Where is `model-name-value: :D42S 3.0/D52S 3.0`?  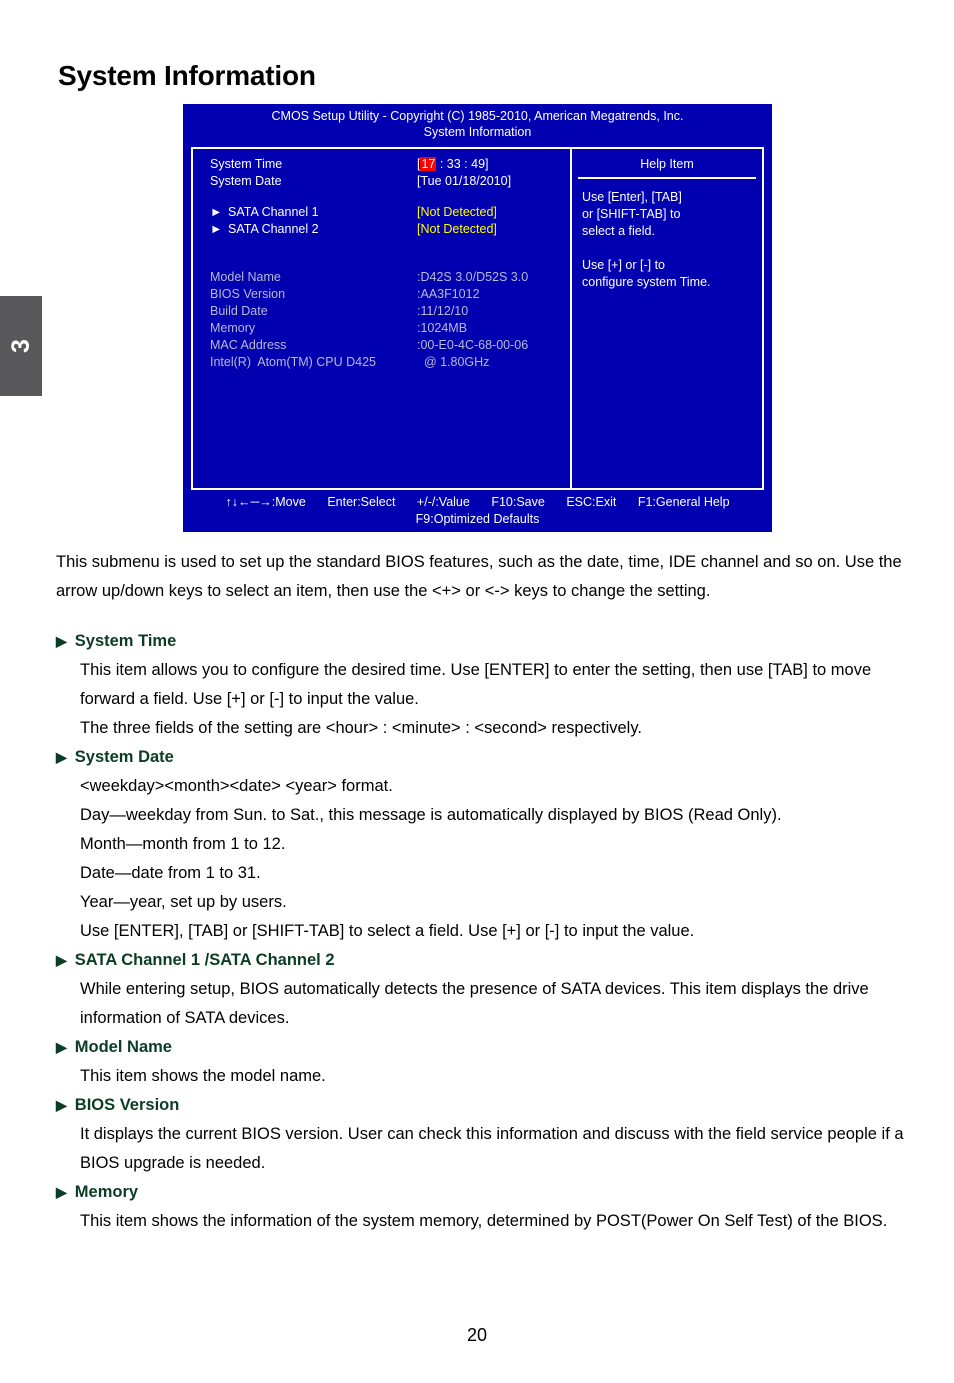 model-name-value: :D42S 3.0/D52S 3.0 is located at coordinates (473, 277).